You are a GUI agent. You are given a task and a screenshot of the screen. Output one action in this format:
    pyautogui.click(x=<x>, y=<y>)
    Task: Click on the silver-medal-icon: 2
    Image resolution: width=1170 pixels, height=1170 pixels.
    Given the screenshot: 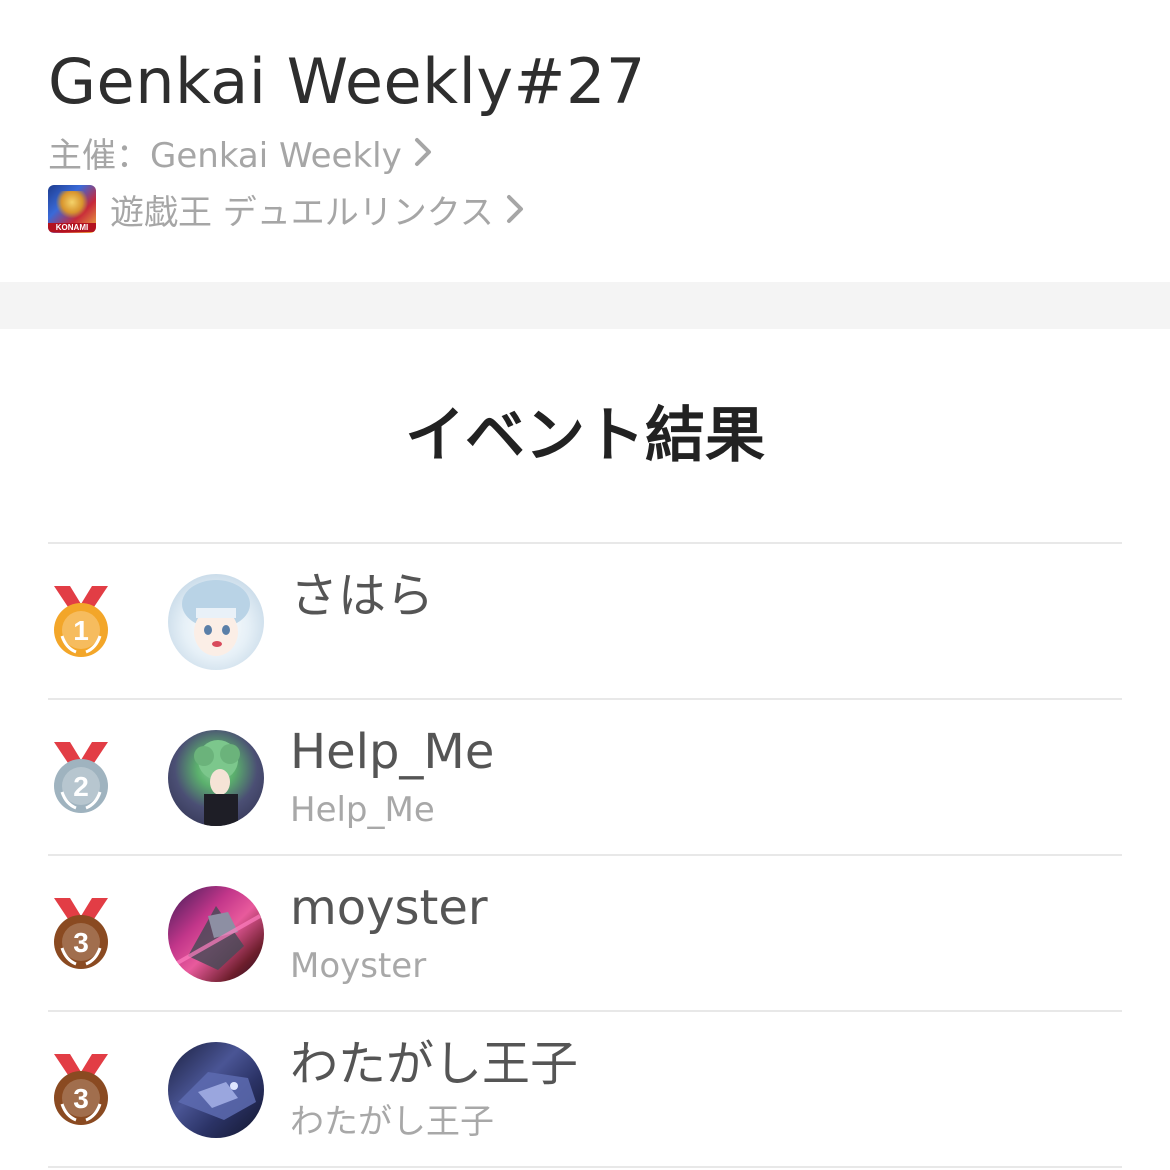 What is the action you would take?
    pyautogui.click(x=81, y=777)
    